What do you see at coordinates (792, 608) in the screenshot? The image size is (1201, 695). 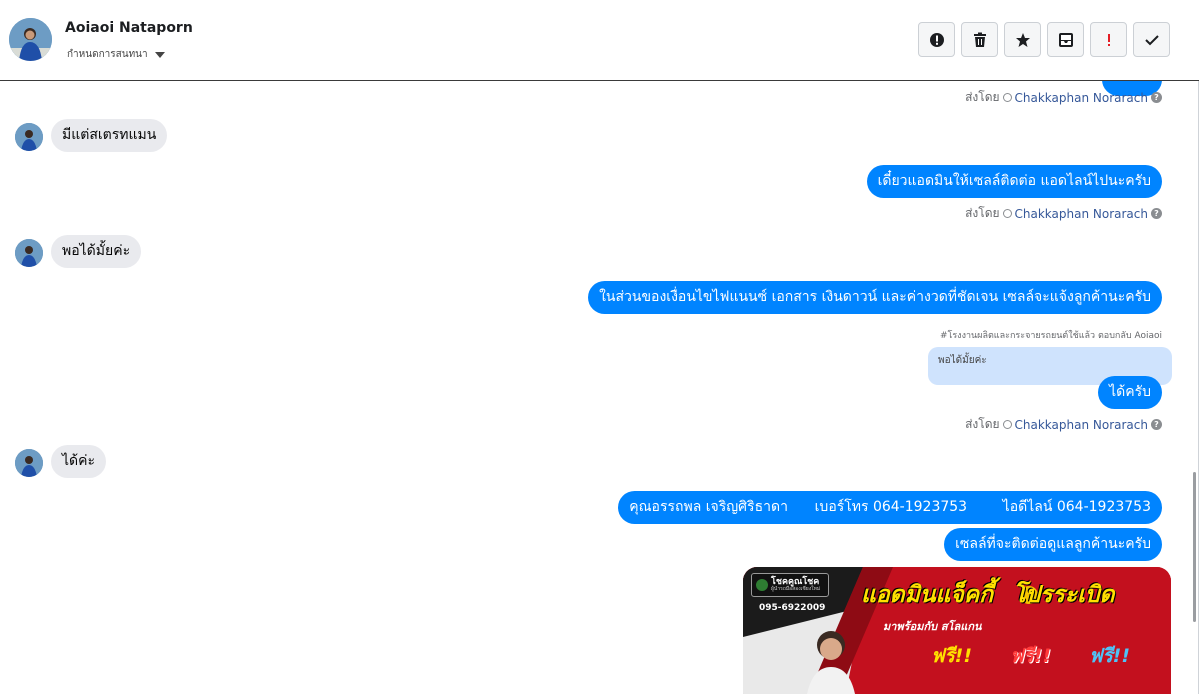 I see `banner-phone: 095-6922009` at bounding box center [792, 608].